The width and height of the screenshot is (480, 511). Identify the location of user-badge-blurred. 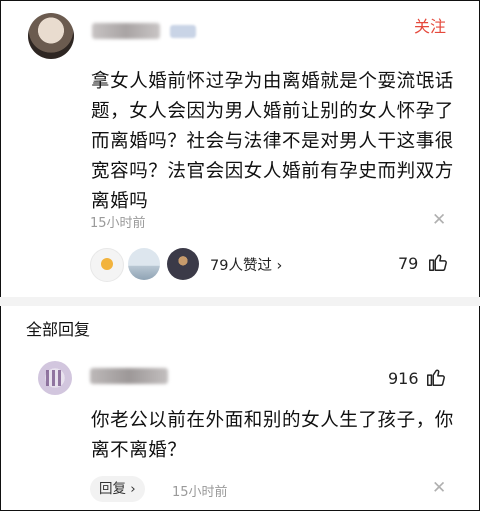
(183, 31).